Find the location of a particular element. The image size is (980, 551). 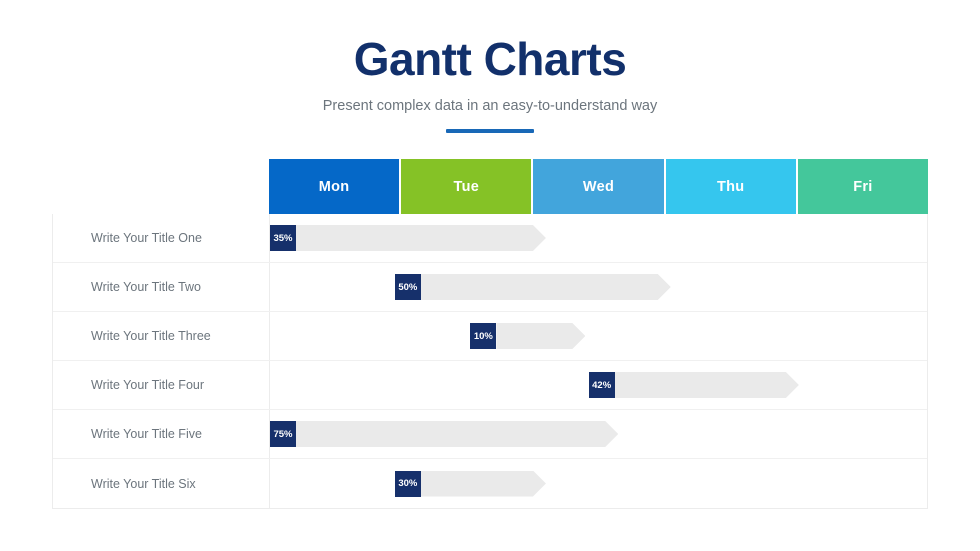

task-bar: 35% is located at coordinates (408, 238).